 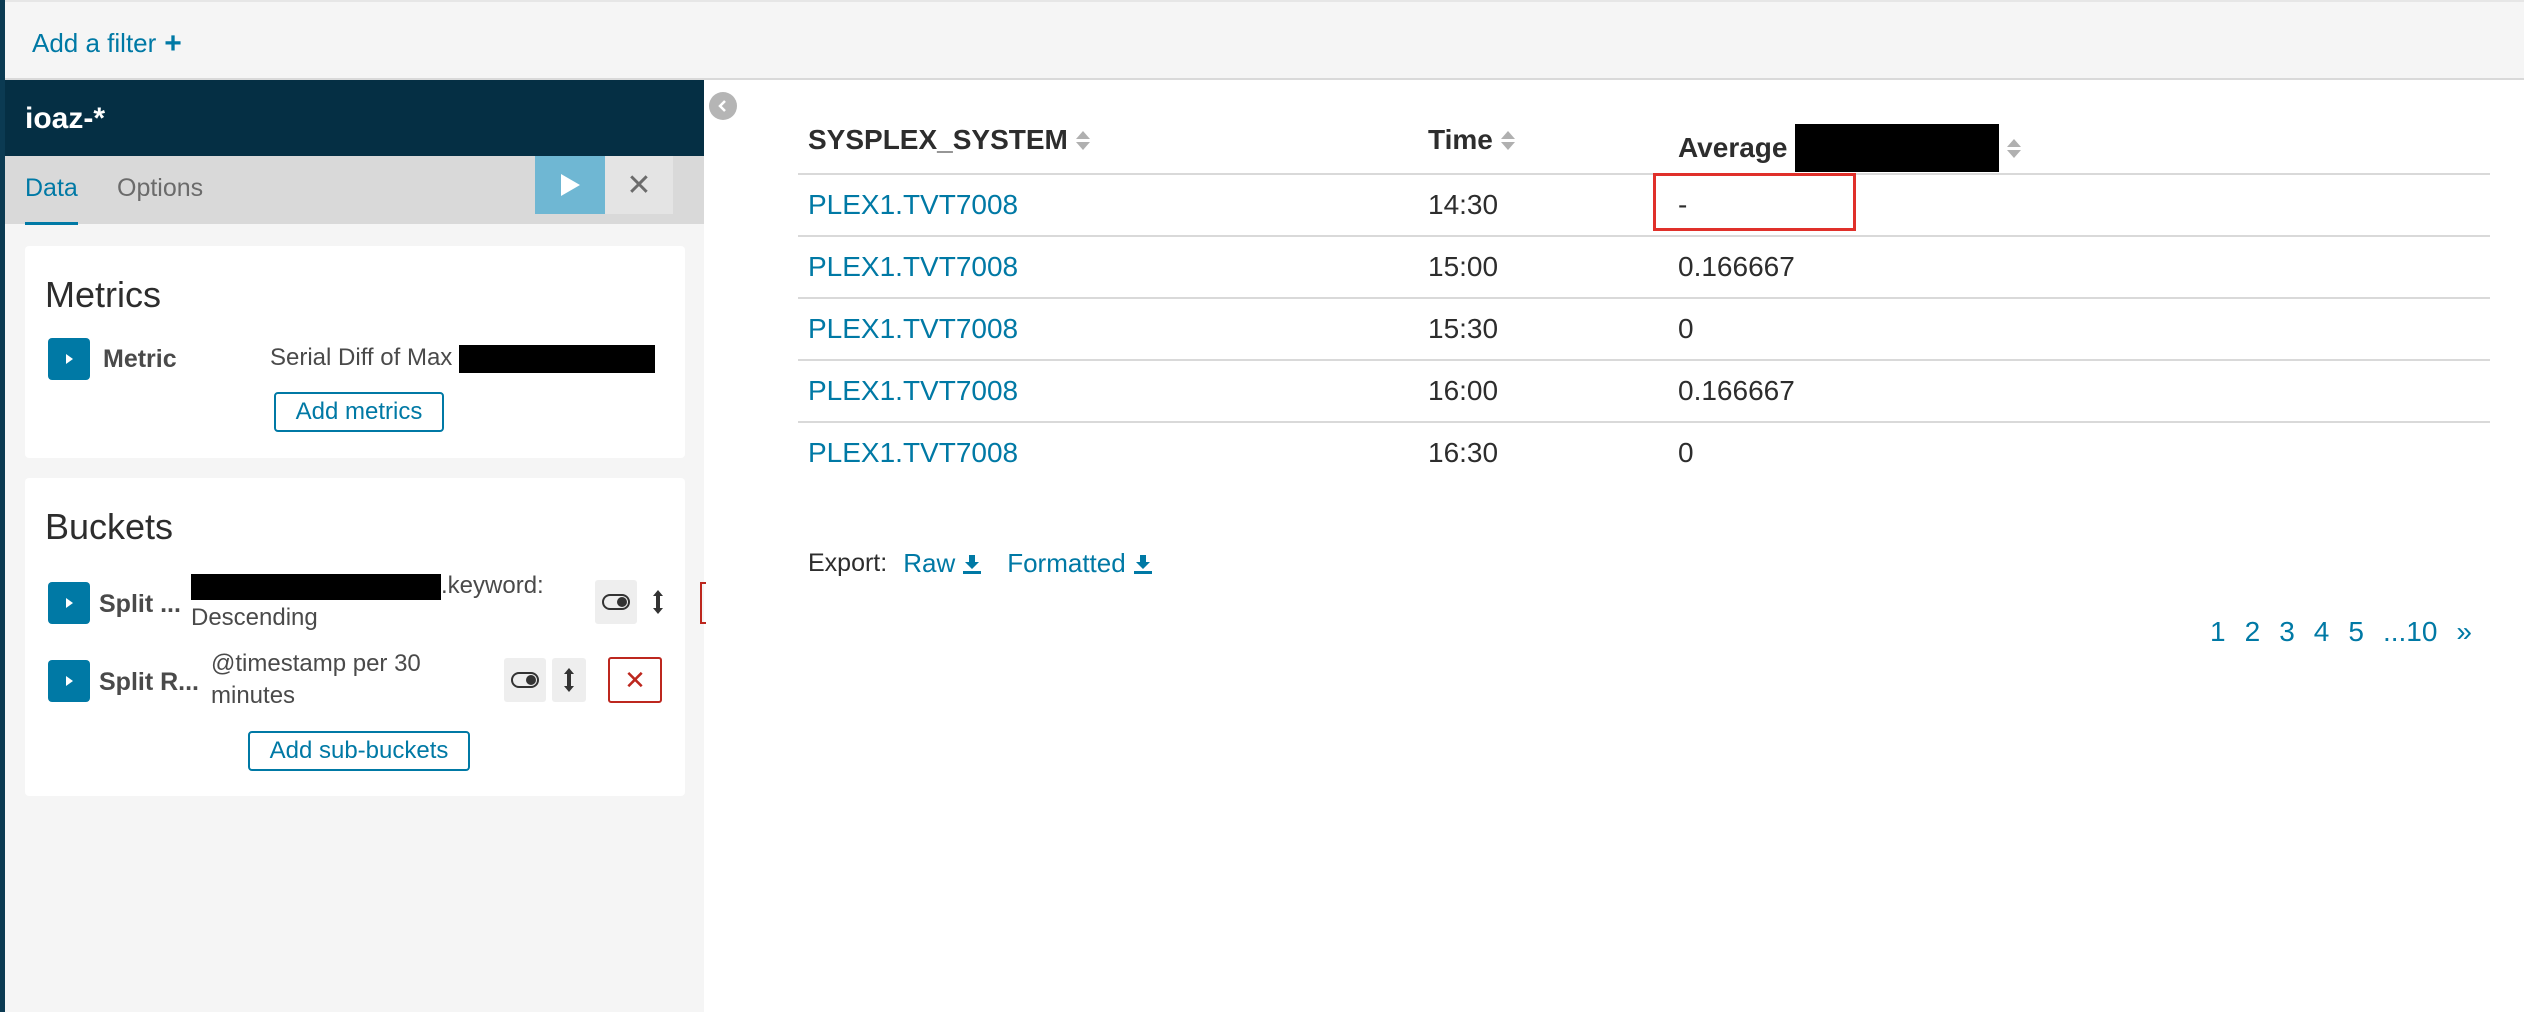 I want to click on bucket-2-desc-line1: @timestamp per 30, so click(x=316, y=663).